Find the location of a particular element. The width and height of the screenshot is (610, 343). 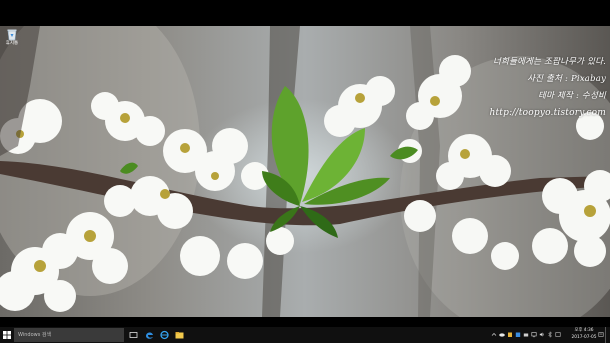

task-view-icon is located at coordinates (133, 335).